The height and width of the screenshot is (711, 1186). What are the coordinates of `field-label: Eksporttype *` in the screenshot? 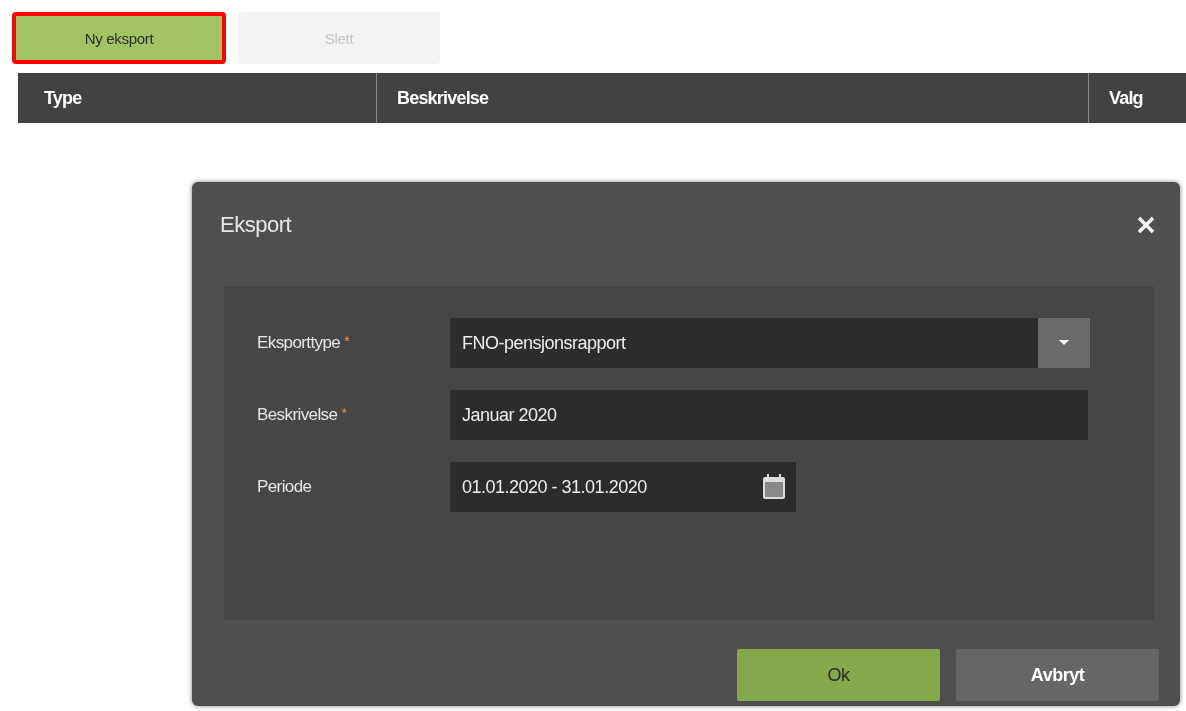 It's located at (304, 343).